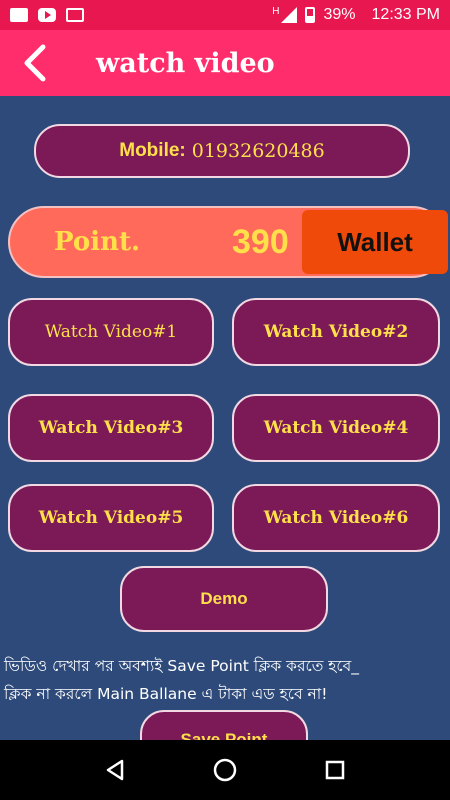 This screenshot has width=450, height=800. I want to click on mobile-number-display: Mobile: 01932620486, so click(222, 151).